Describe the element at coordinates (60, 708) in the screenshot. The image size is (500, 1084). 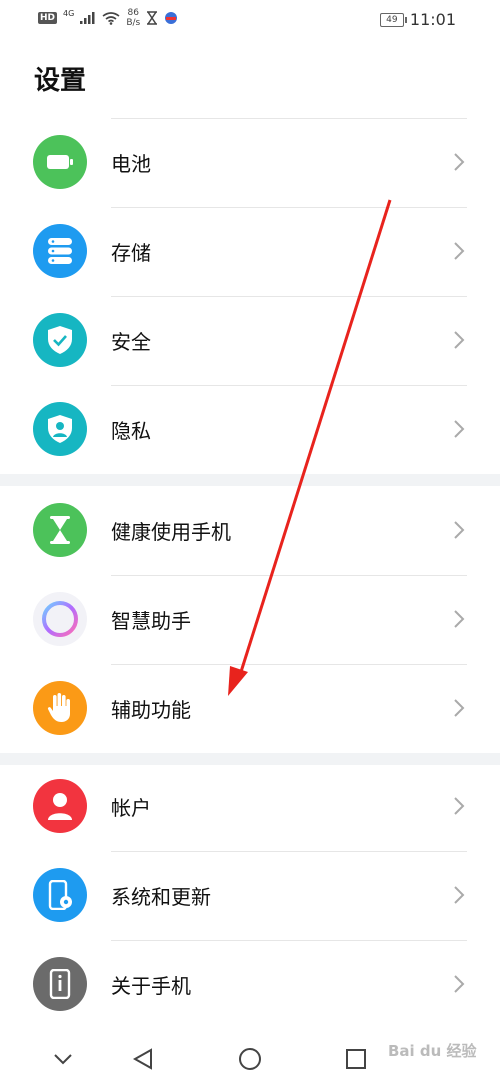
I see `hand-icon` at that location.